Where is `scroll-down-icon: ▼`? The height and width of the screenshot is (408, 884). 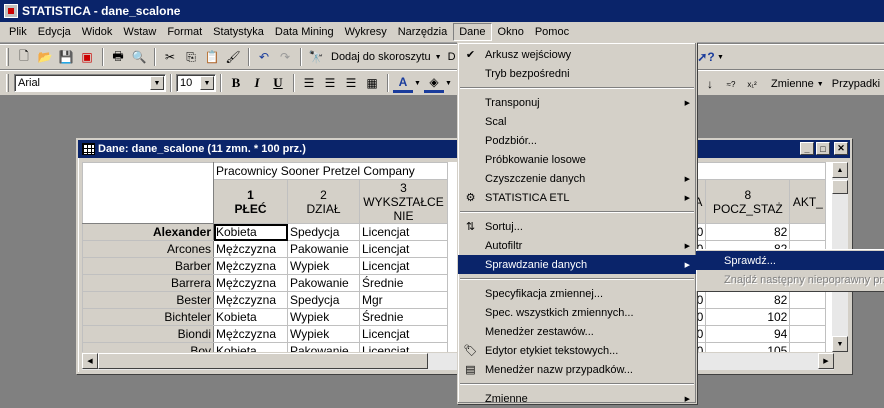
scroll-down-icon: ▼ is located at coordinates (840, 344).